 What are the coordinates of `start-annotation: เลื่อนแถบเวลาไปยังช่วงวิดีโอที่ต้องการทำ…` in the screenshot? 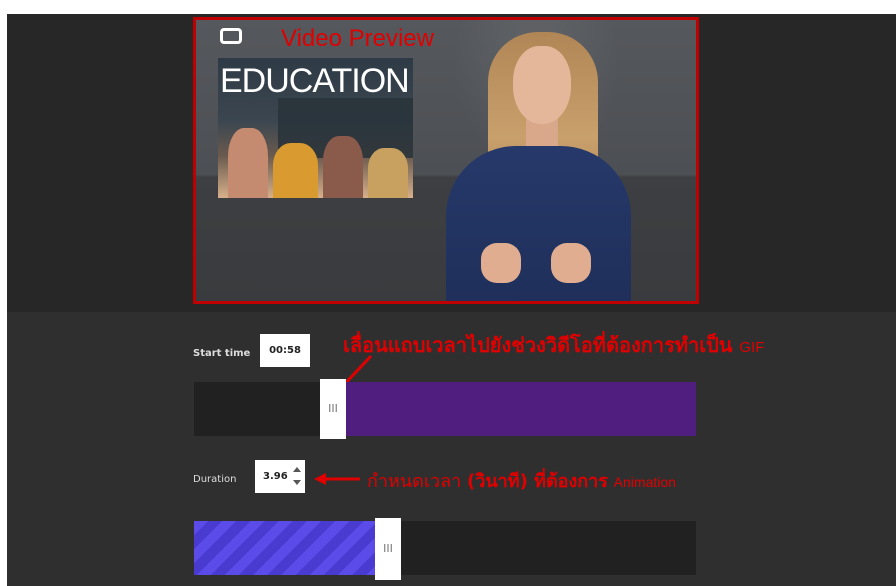 It's located at (553, 345).